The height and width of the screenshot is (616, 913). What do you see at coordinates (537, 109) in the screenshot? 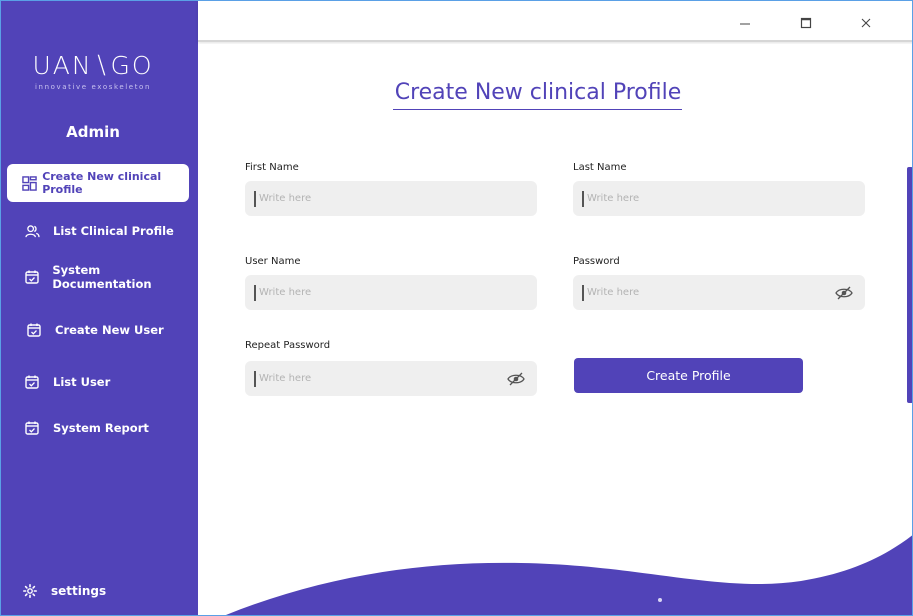
I see `title-underline` at bounding box center [537, 109].